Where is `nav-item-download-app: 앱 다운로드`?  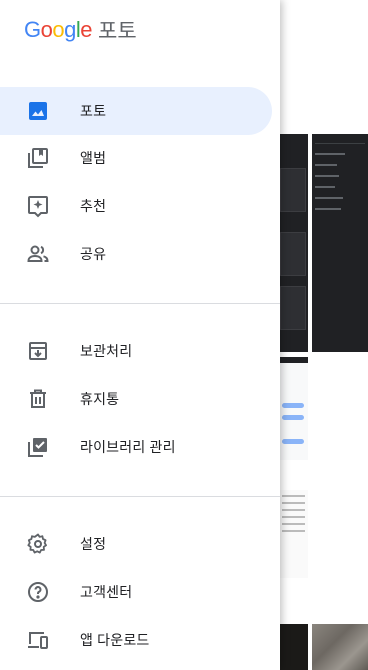 nav-item-download-app: 앱 다운로드 is located at coordinates (136, 640).